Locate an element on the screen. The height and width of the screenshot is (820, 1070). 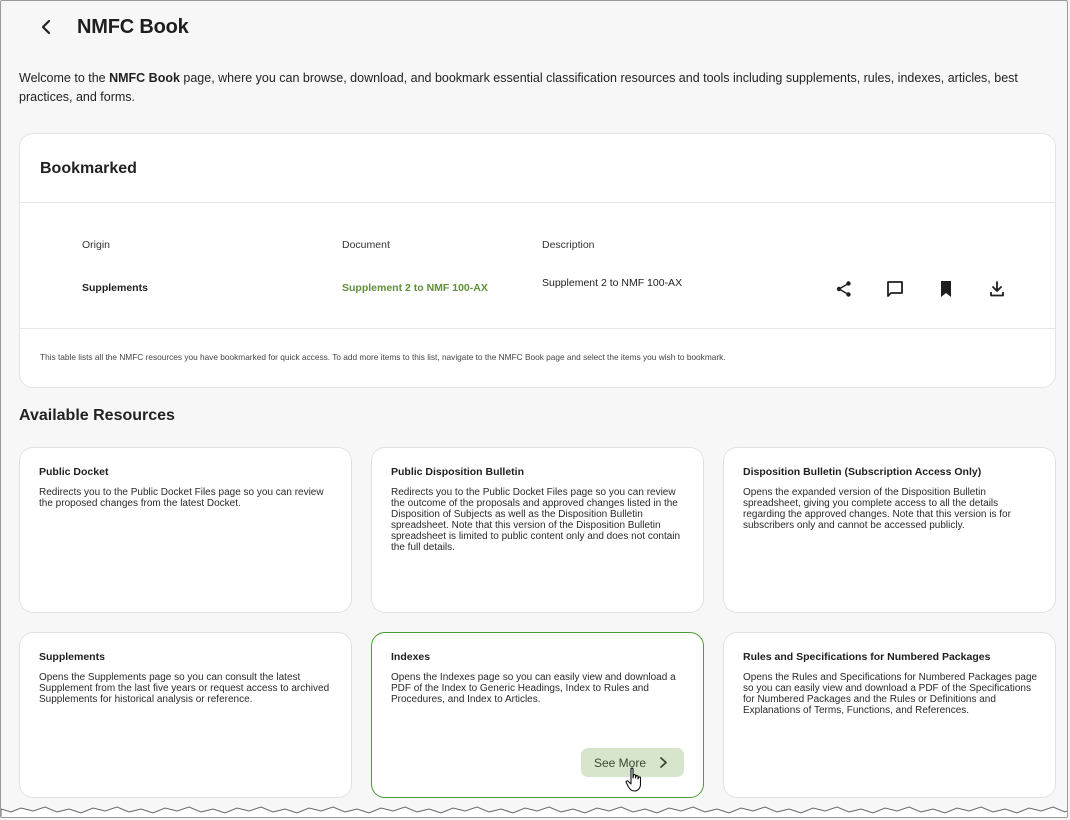
share-button is located at coordinates (844, 289).